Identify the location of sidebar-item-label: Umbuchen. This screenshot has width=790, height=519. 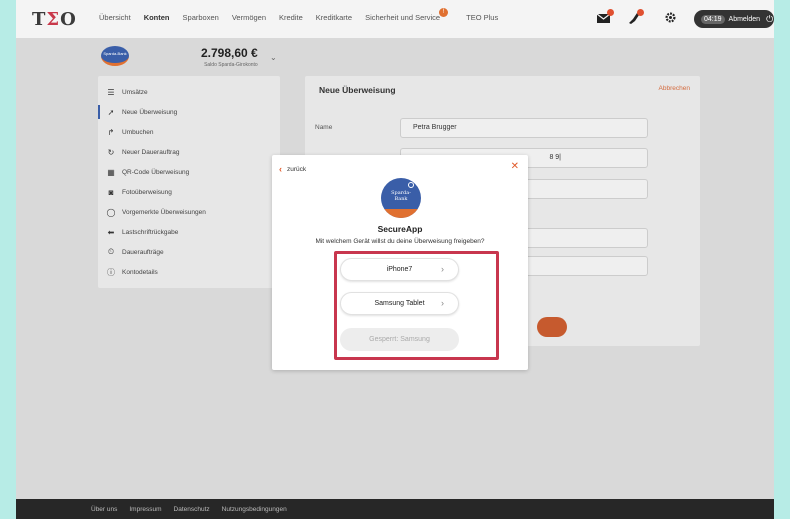
(138, 132).